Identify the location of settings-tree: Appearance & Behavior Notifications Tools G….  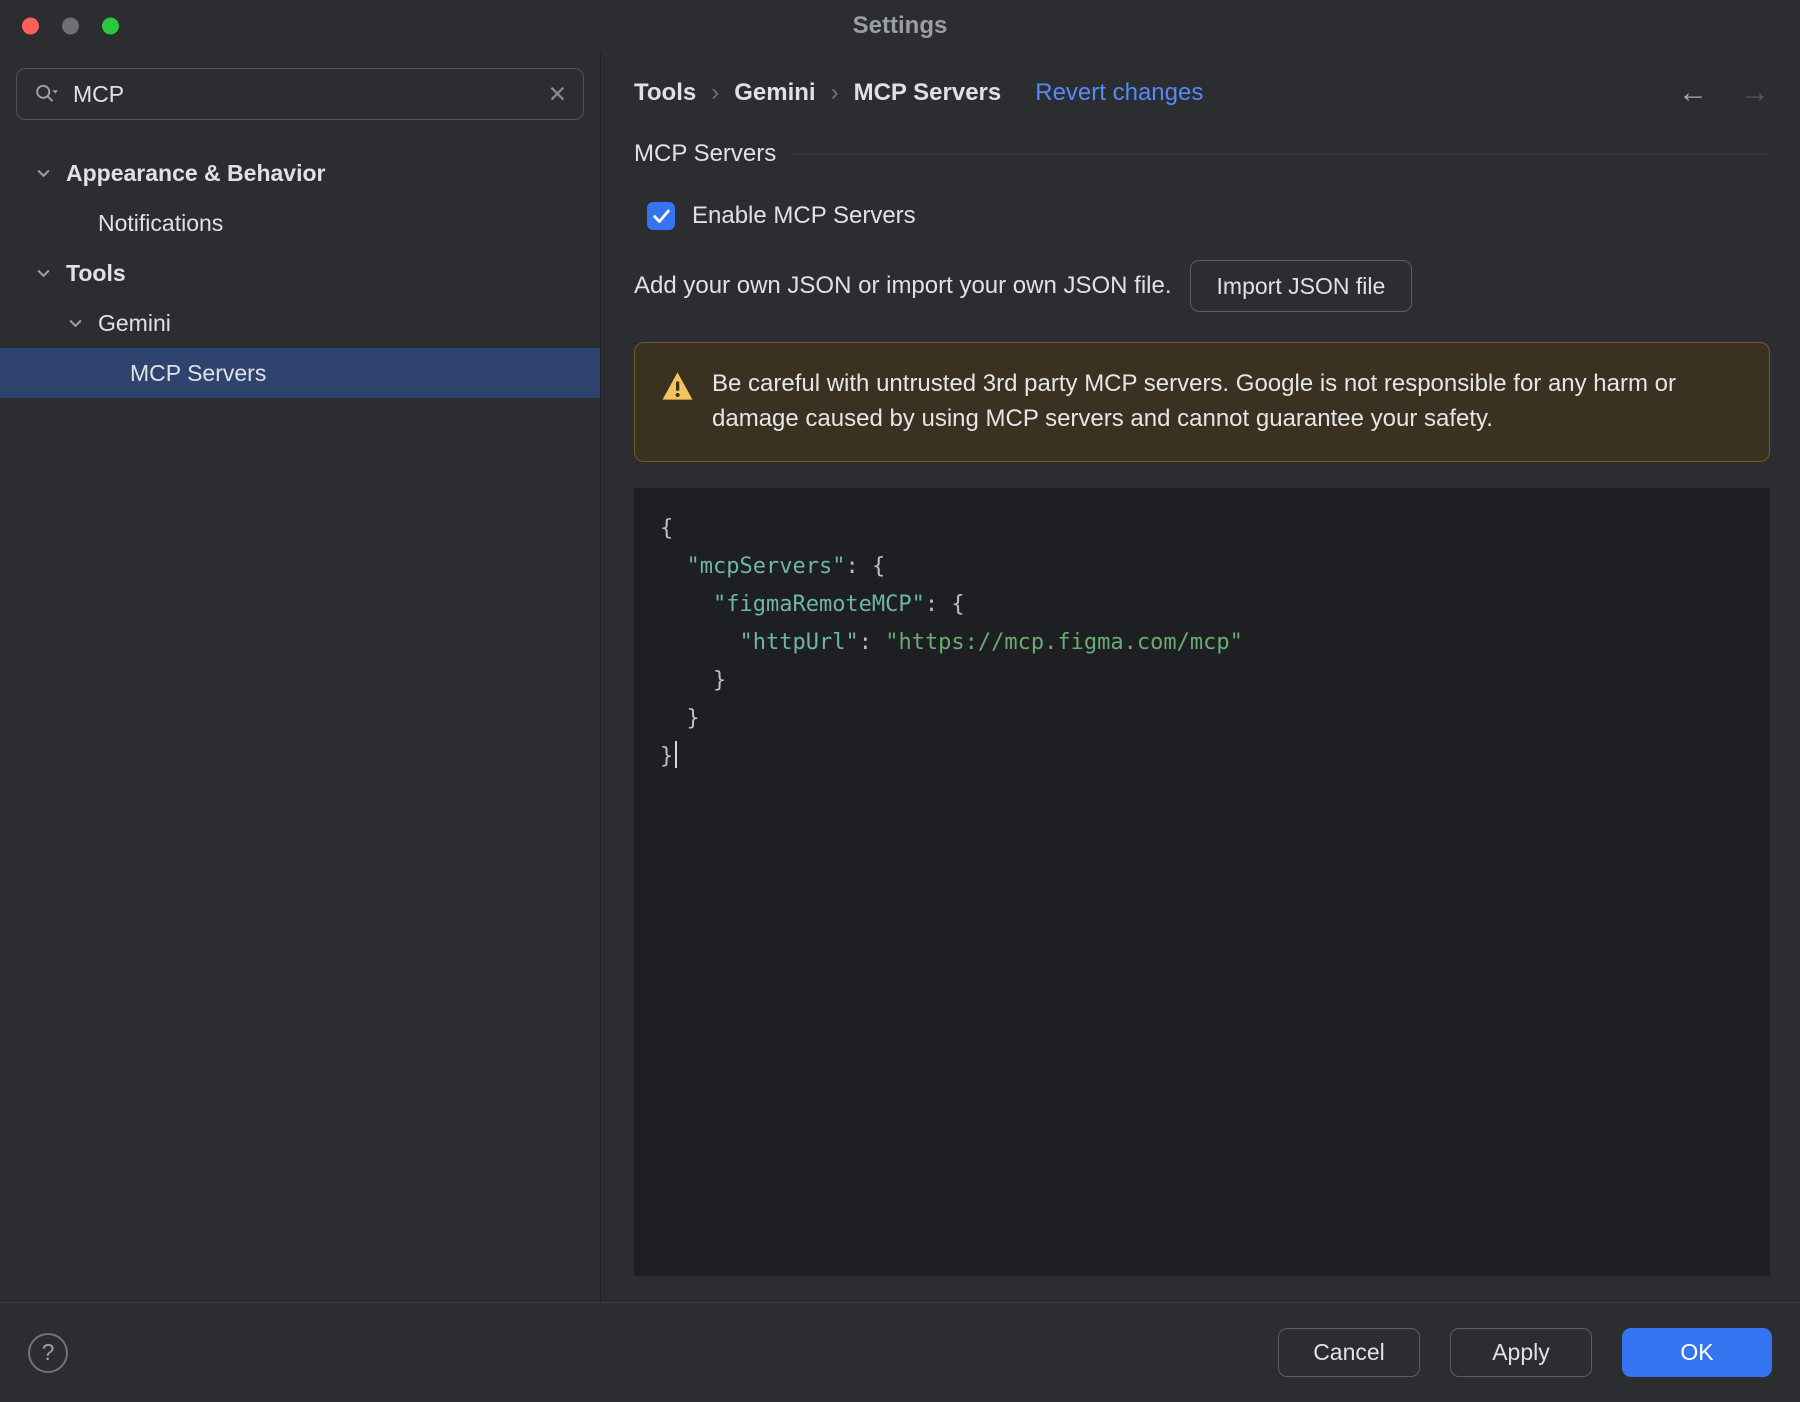
(300, 273).